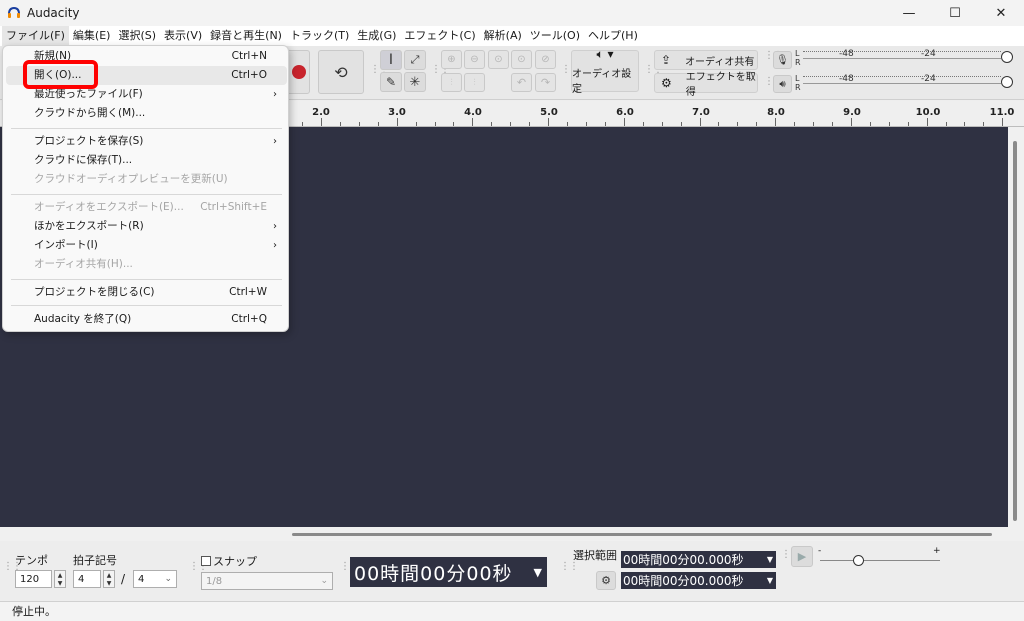  I want to click on selection-start: 00時間00分00.000秒 ▼, so click(698, 559).